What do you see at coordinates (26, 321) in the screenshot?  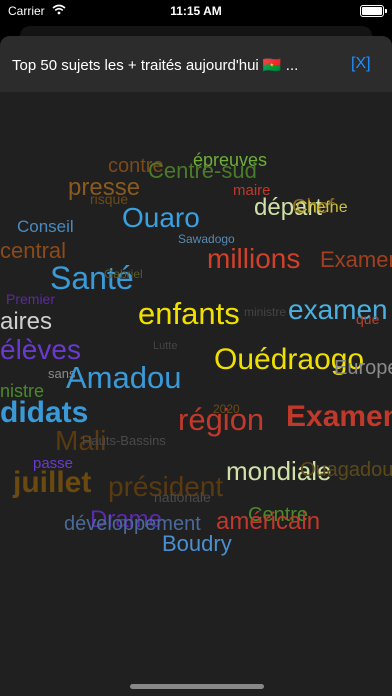 I see `word-aires: aires` at bounding box center [26, 321].